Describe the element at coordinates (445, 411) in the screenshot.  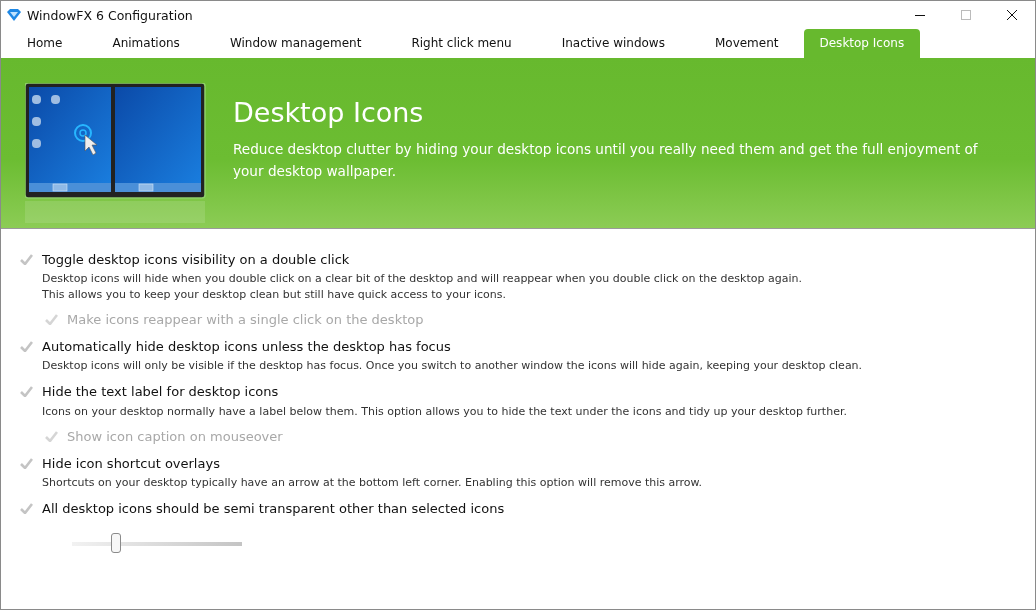
I see `option-description: Icons on your desktop normally have a label below them. This option allows you to hide the text under the icons and tidy up your desktop further.` at that location.